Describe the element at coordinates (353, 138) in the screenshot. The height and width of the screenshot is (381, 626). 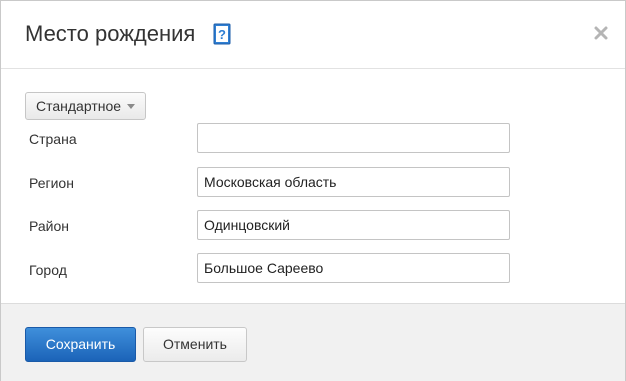
I see `country-field` at that location.